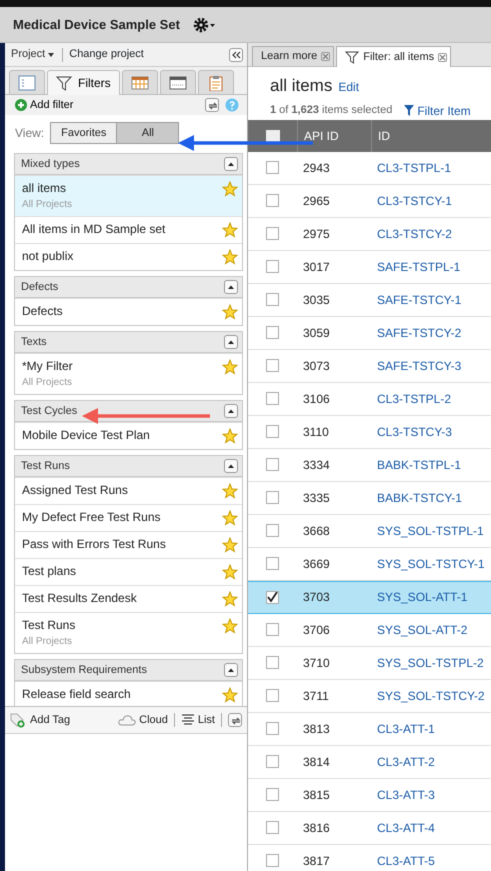 The image size is (491, 871). Describe the element at coordinates (128, 632) in the screenshot. I see `filter-item: Test Runs All Projects` at that location.